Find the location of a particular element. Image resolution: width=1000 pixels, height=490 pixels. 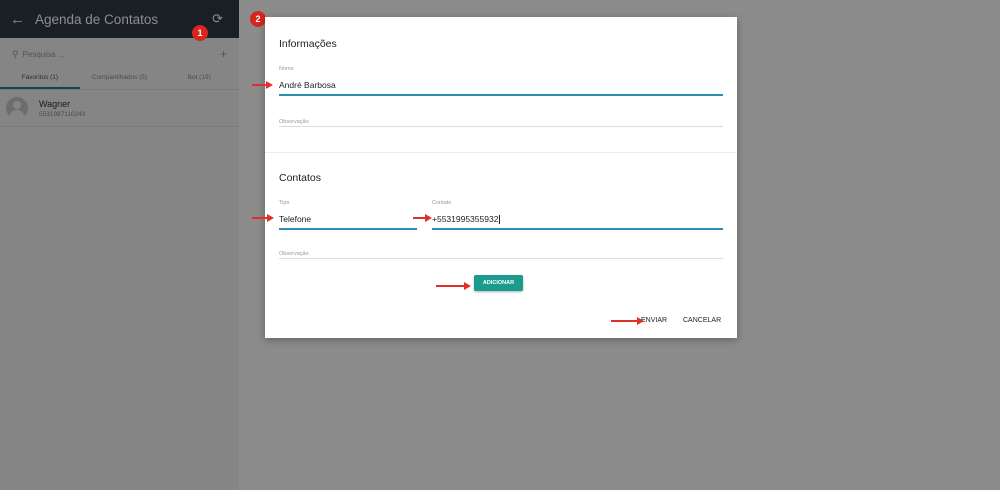

section-divider is located at coordinates (501, 152).